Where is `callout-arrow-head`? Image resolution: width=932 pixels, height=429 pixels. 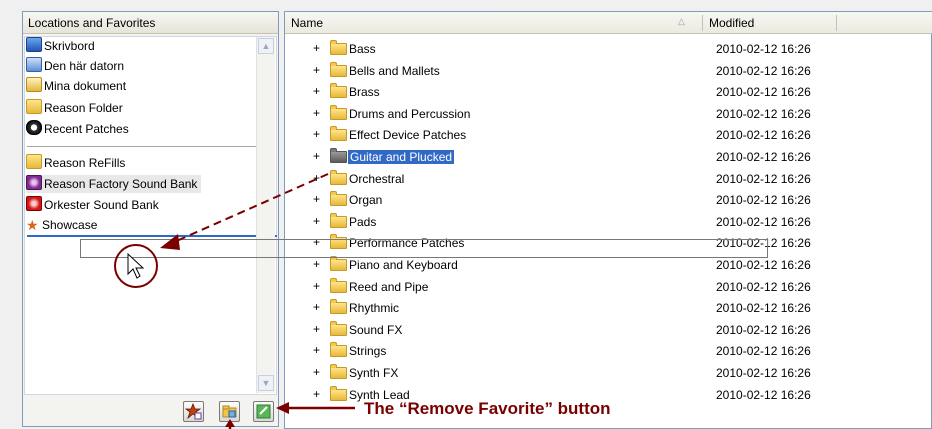 callout-arrow-head is located at coordinates (282, 408).